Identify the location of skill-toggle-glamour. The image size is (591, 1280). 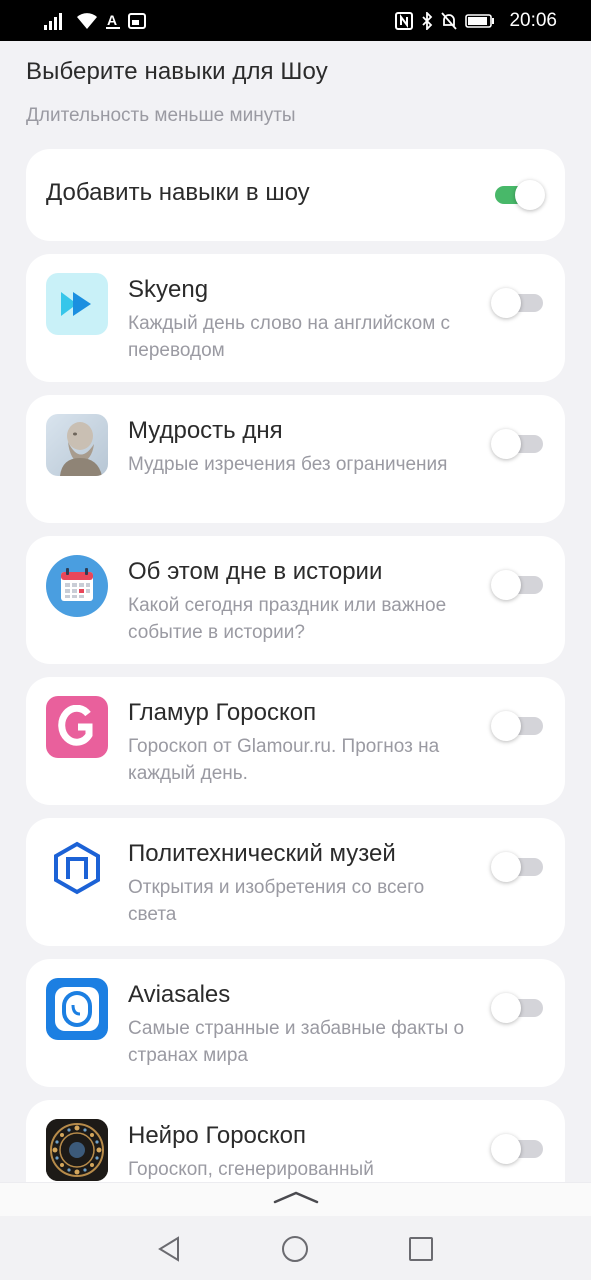
(518, 726).